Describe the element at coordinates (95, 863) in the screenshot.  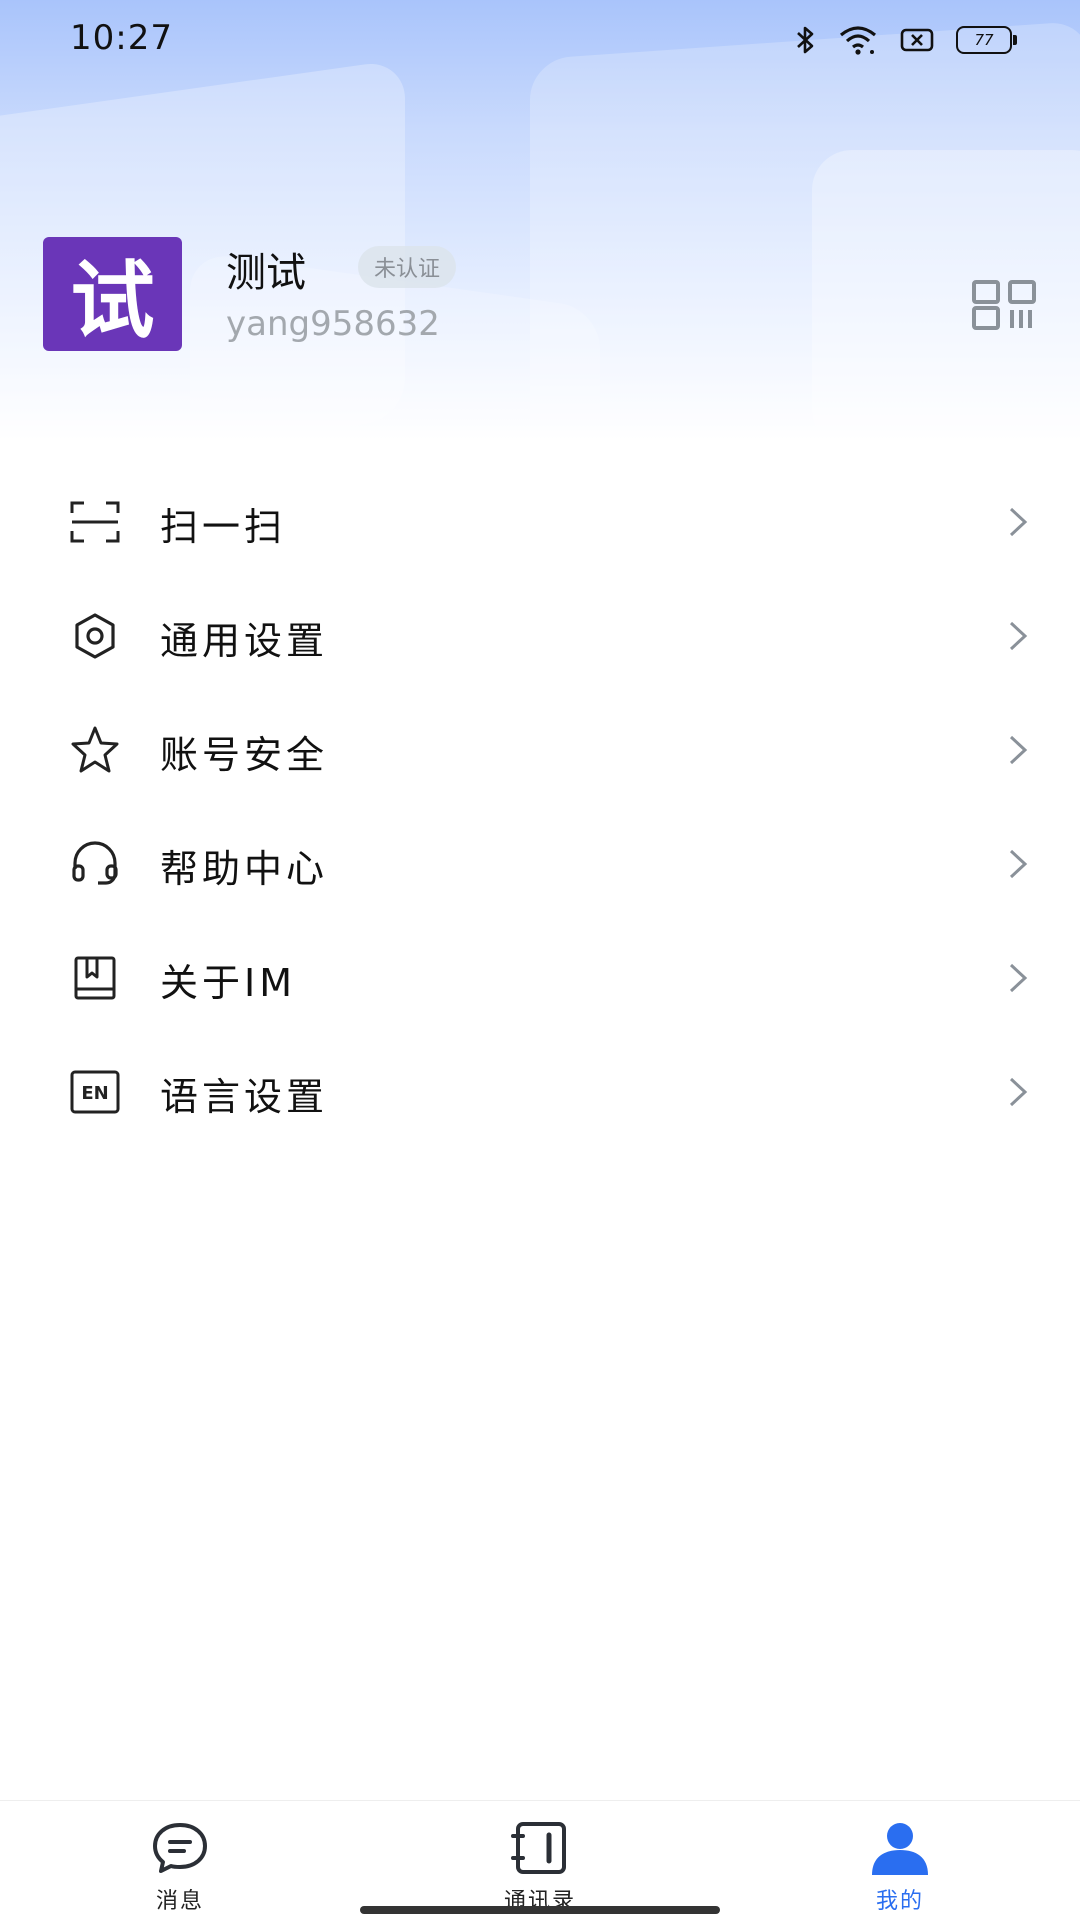
I see `headset-icon` at that location.